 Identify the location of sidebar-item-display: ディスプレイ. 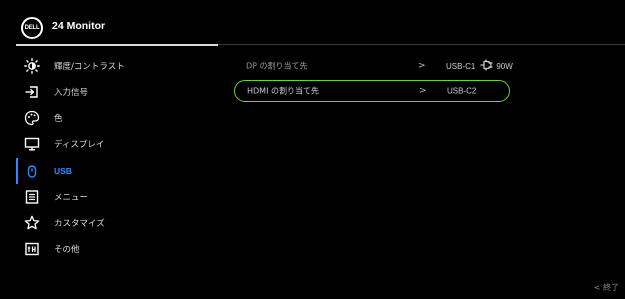
(107, 144).